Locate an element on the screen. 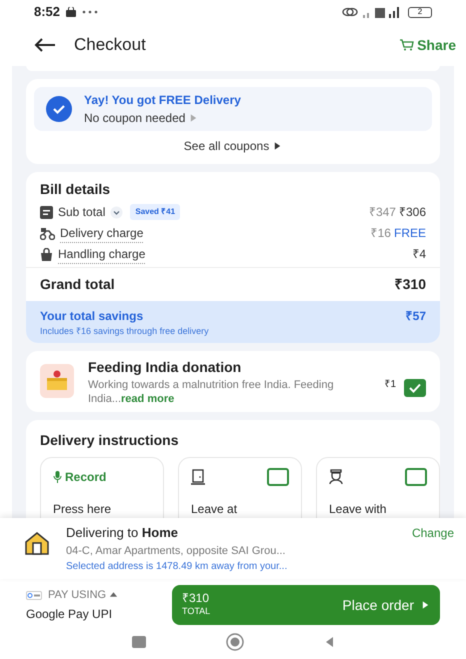  option-text: Leave with is located at coordinates (358, 509).